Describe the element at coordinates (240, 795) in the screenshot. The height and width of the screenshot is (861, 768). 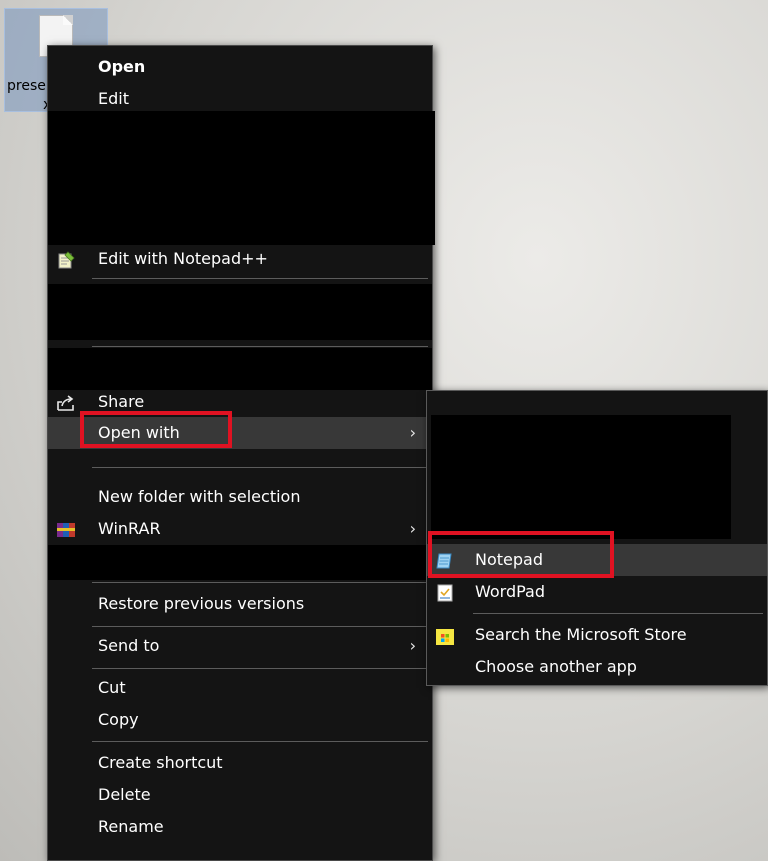
I see `menu-item-delete: Delete` at that location.